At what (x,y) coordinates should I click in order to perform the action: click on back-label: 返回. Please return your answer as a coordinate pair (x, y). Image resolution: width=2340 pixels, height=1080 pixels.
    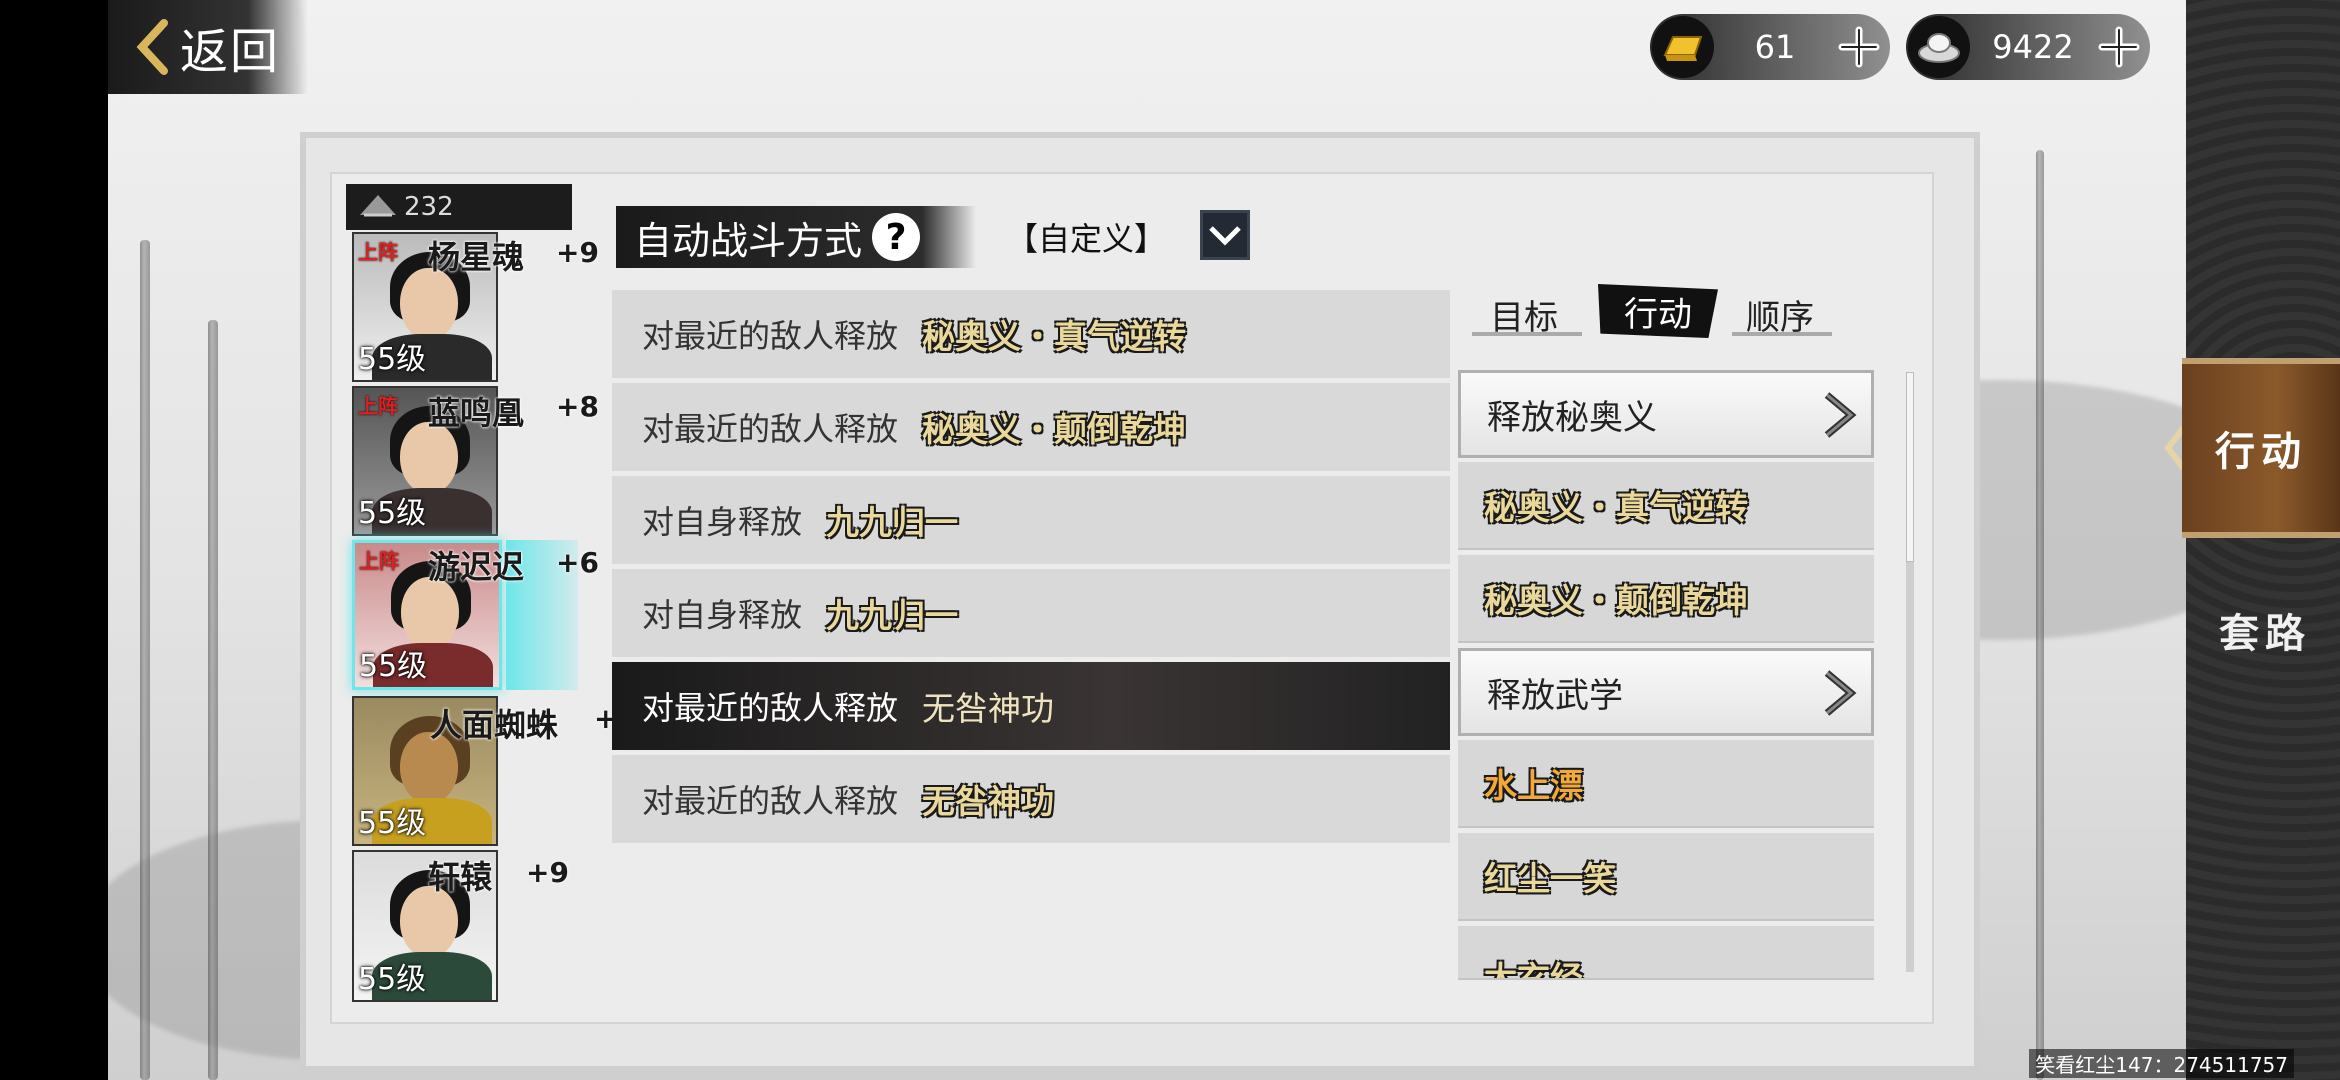
    Looking at the image, I should click on (230, 52).